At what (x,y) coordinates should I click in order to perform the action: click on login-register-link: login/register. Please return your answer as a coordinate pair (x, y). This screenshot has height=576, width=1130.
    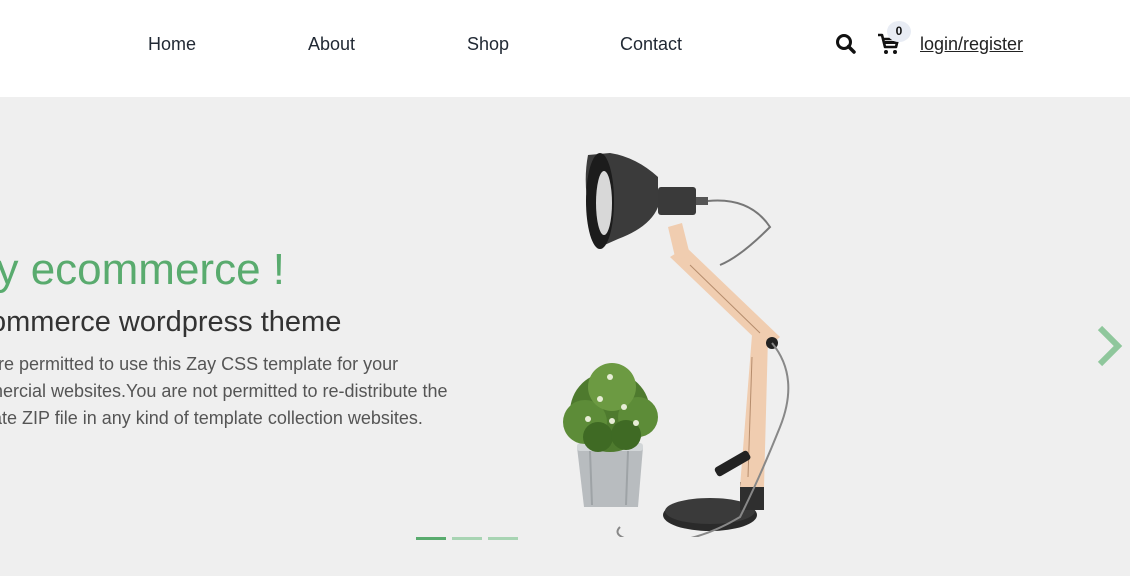
    Looking at the image, I should click on (971, 44).